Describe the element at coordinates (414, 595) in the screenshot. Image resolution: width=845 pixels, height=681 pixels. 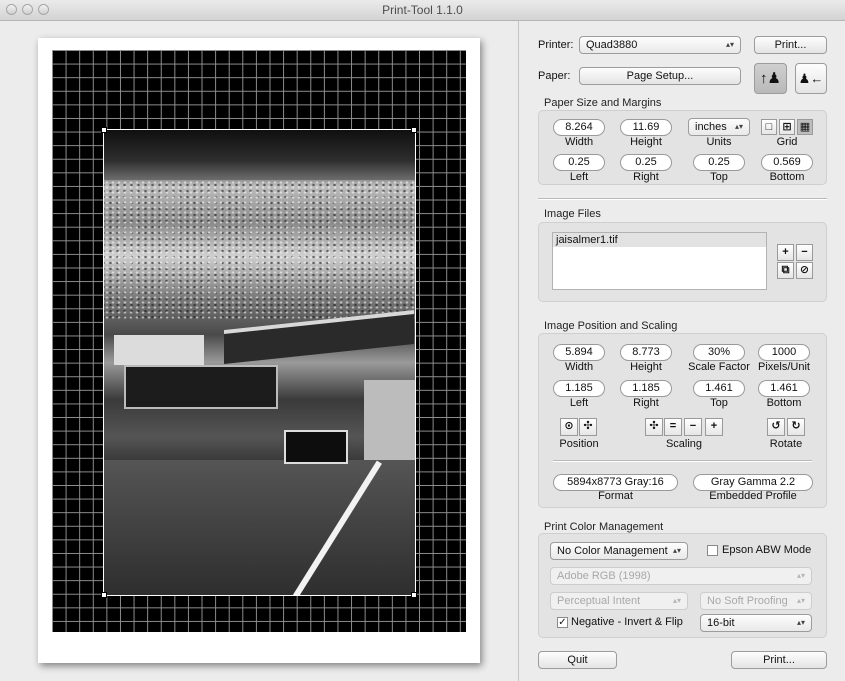
I see `crop-handle-bottom-right` at that location.